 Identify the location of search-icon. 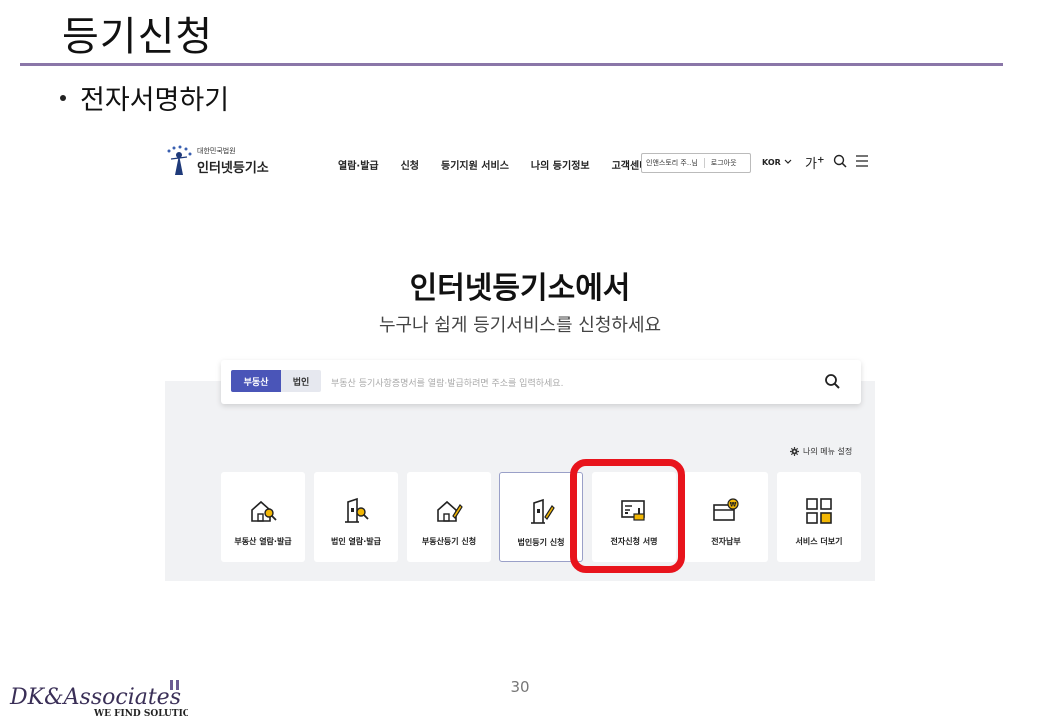
(840, 161).